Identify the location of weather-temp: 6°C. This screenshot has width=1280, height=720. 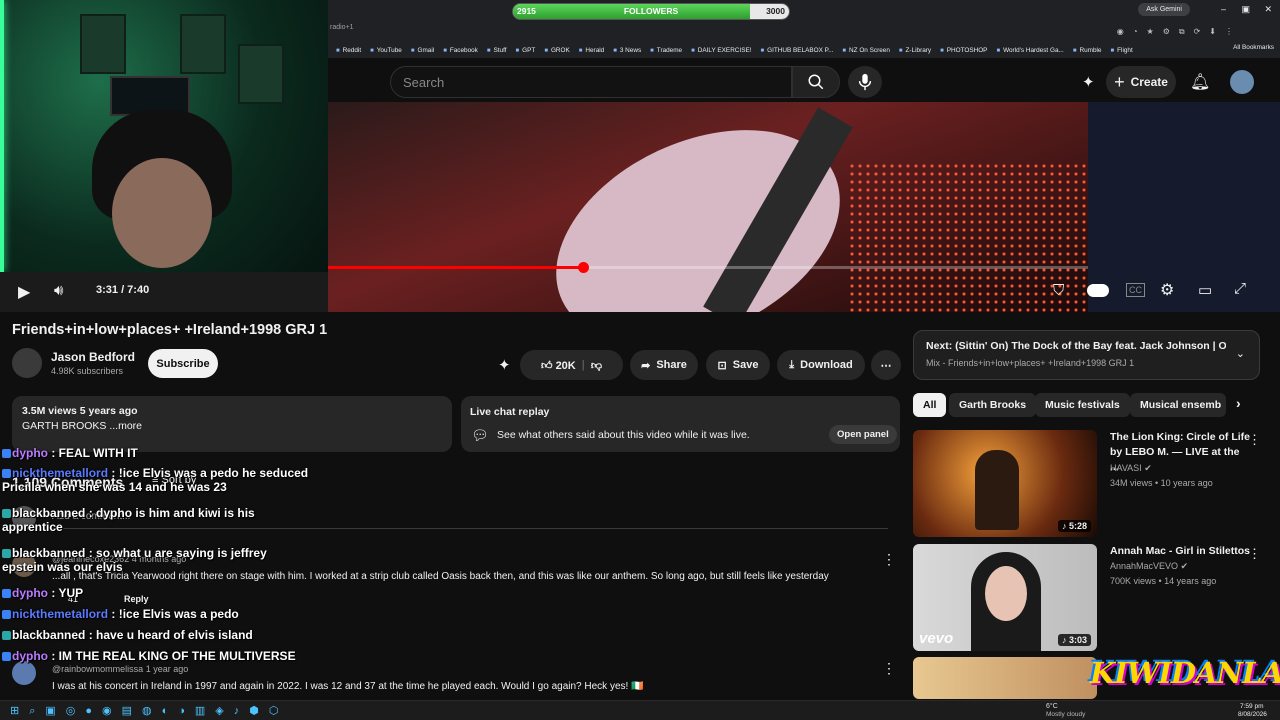
(1052, 706).